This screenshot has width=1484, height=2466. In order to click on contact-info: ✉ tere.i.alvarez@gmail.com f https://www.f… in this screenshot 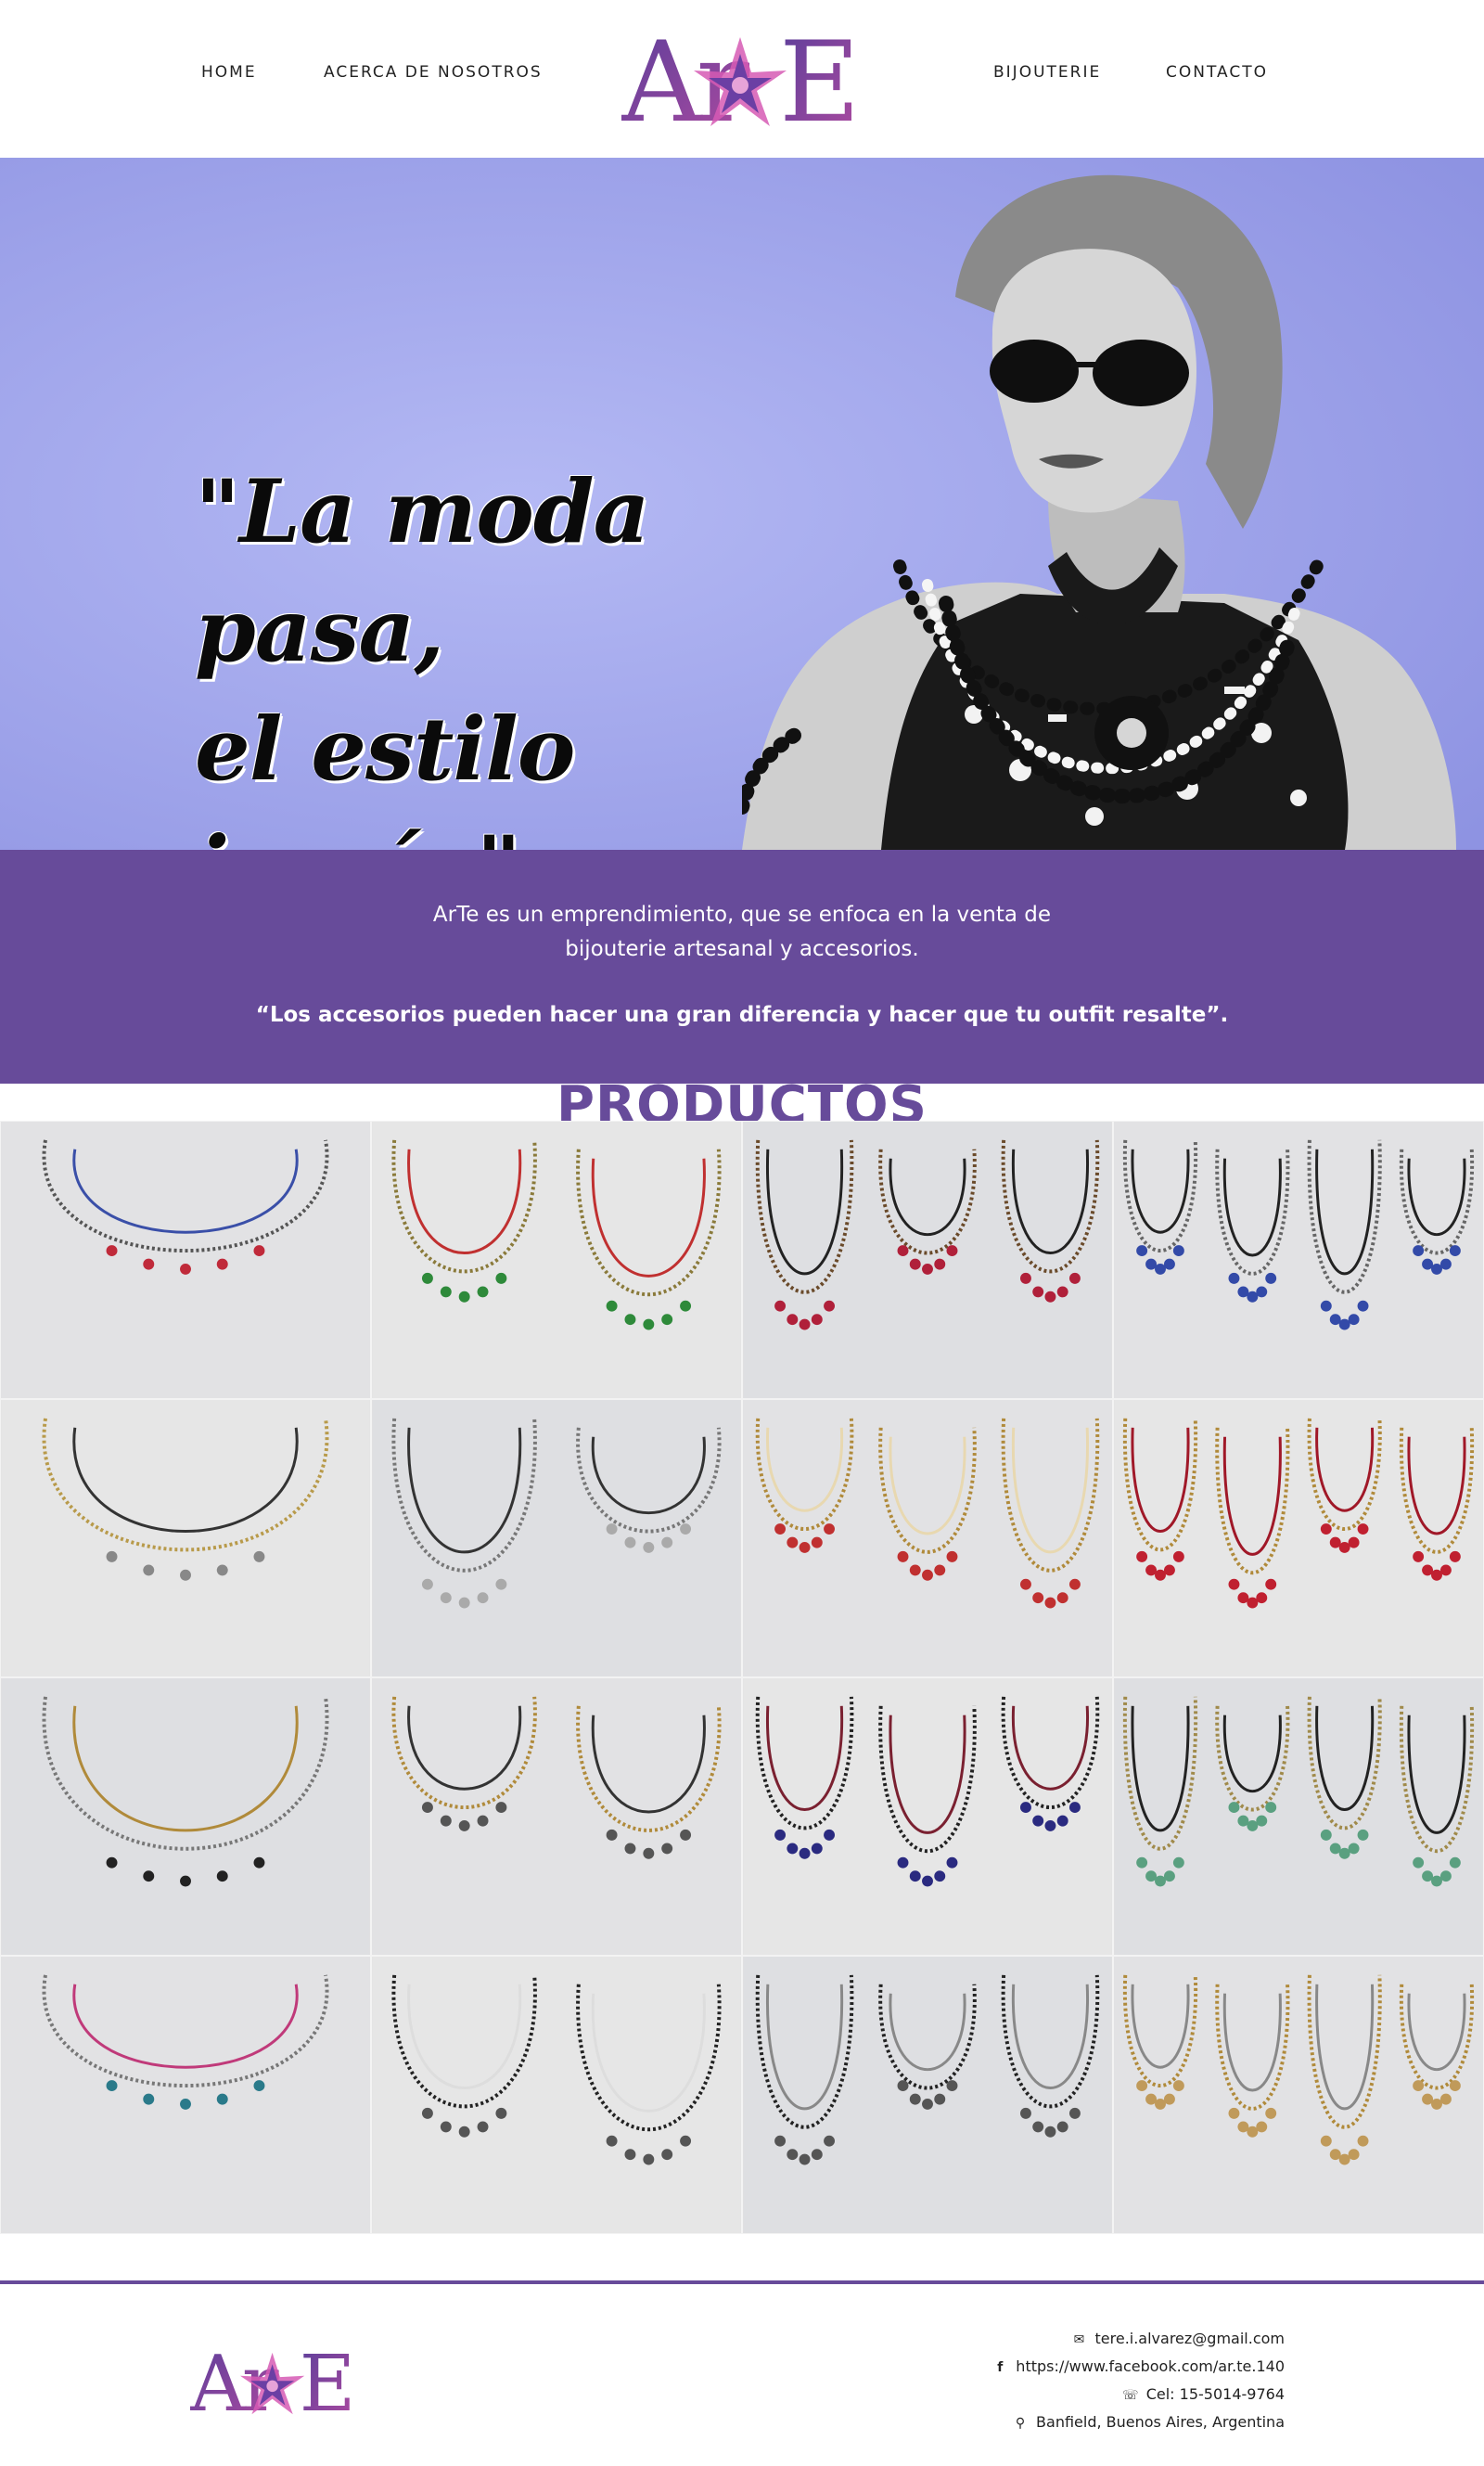, I will do `click(1137, 2380)`.